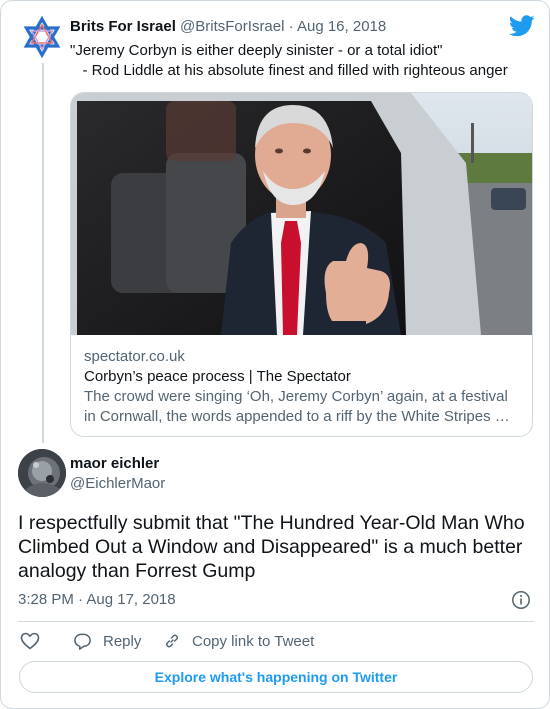 Image resolution: width=550 pixels, height=709 pixels. What do you see at coordinates (134, 356) in the screenshot?
I see `link-domain: spectator.co.uk` at bounding box center [134, 356].